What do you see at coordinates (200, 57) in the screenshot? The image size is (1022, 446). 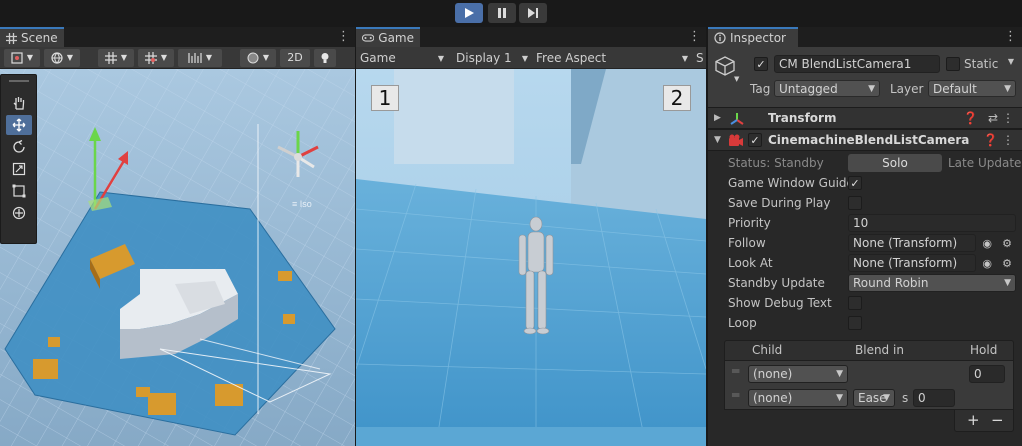 I see `increment-snap-dropdown: ▼` at bounding box center [200, 57].